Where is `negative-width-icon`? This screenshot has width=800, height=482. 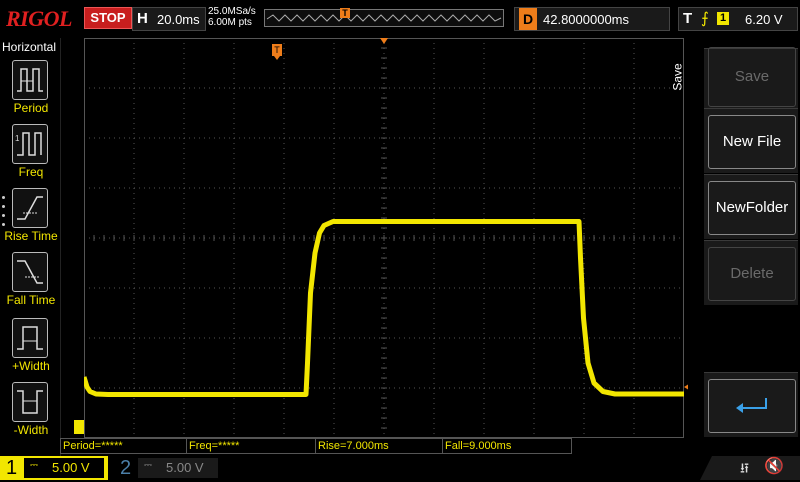 negative-width-icon is located at coordinates (30, 402).